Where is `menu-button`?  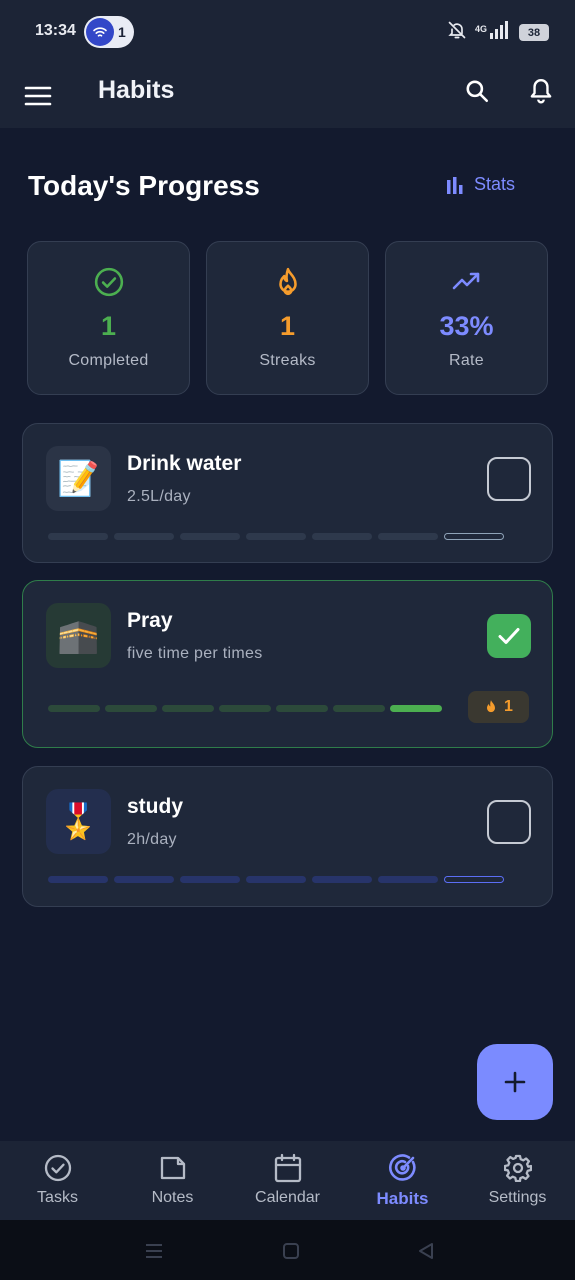 menu-button is located at coordinates (38, 96).